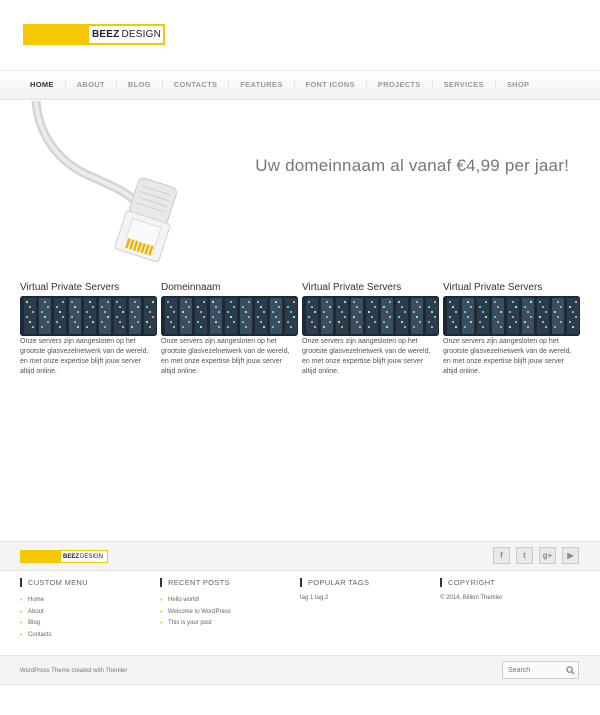  Describe the element at coordinates (547, 555) in the screenshot. I see `google-plus-icon: g+` at that location.